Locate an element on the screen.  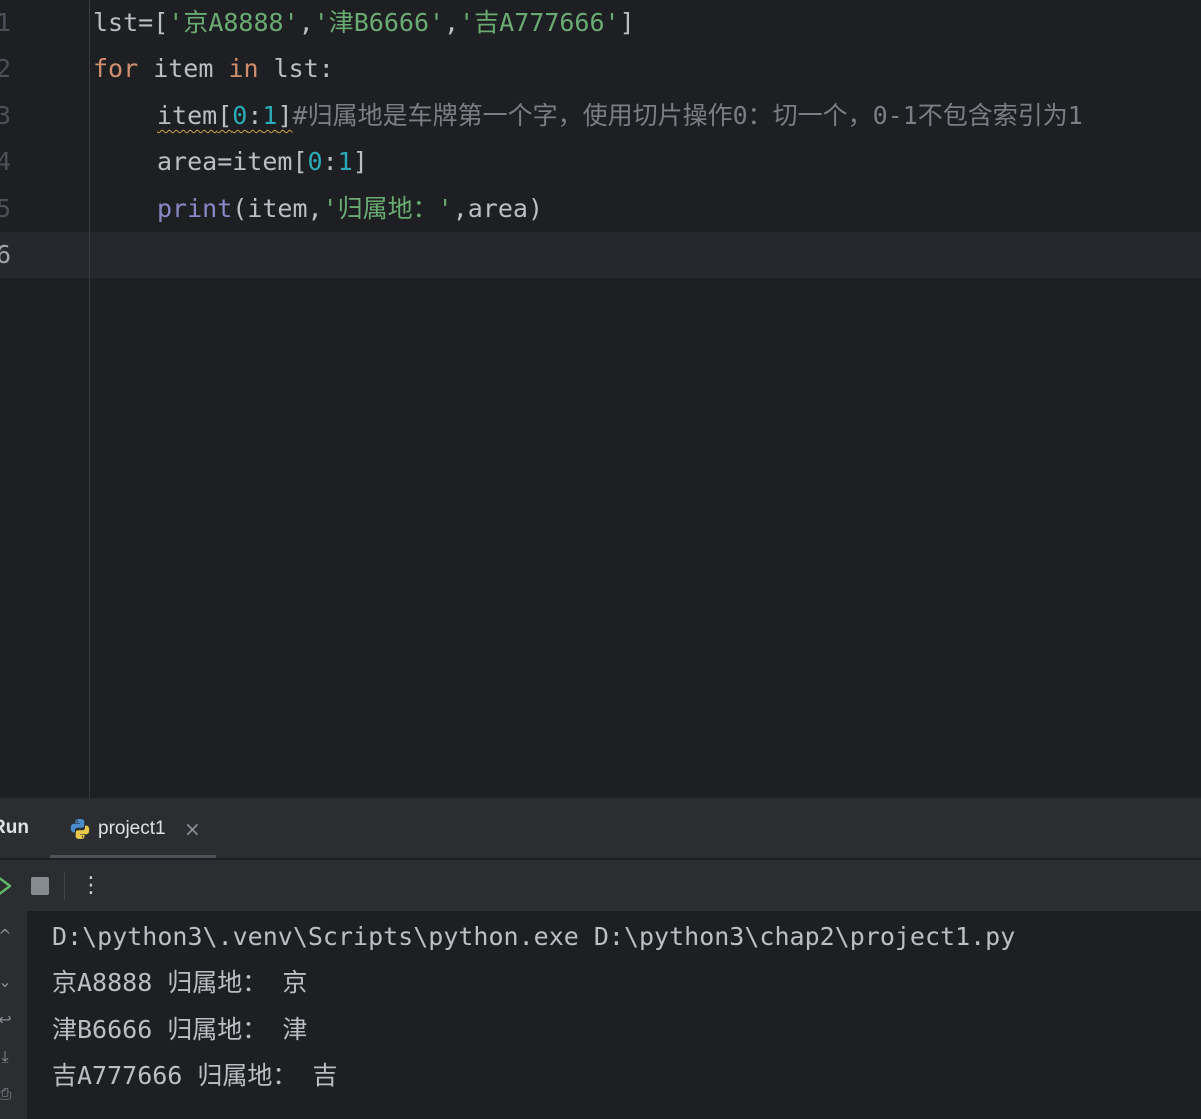
line-number: 4 is located at coordinates (6, 161).